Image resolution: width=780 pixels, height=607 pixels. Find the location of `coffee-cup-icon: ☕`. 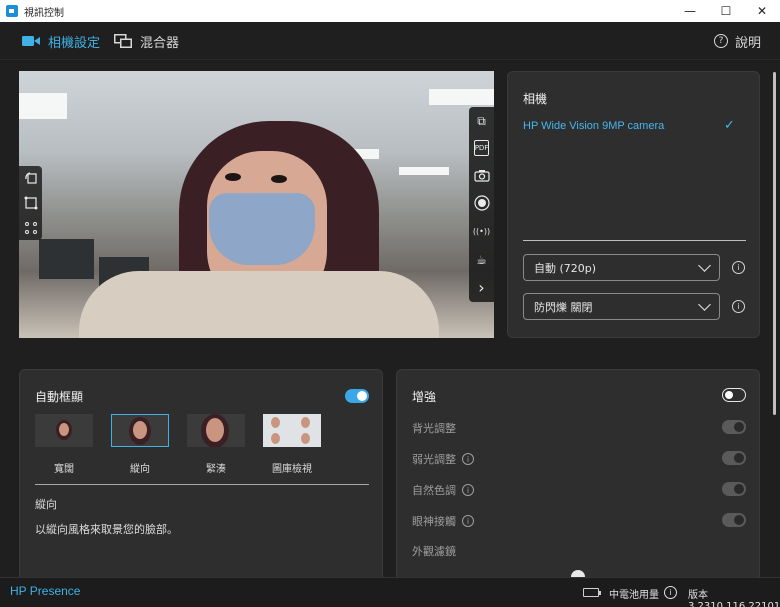

coffee-cup-icon: ☕ is located at coordinates (482, 260).